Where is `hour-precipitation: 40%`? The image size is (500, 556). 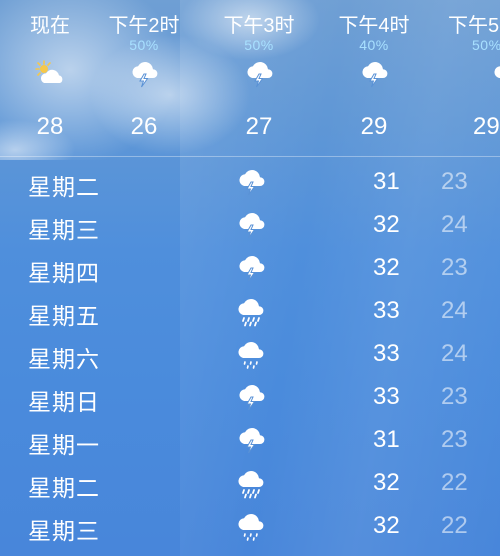
hour-precipitation: 40% is located at coordinates (374, 45).